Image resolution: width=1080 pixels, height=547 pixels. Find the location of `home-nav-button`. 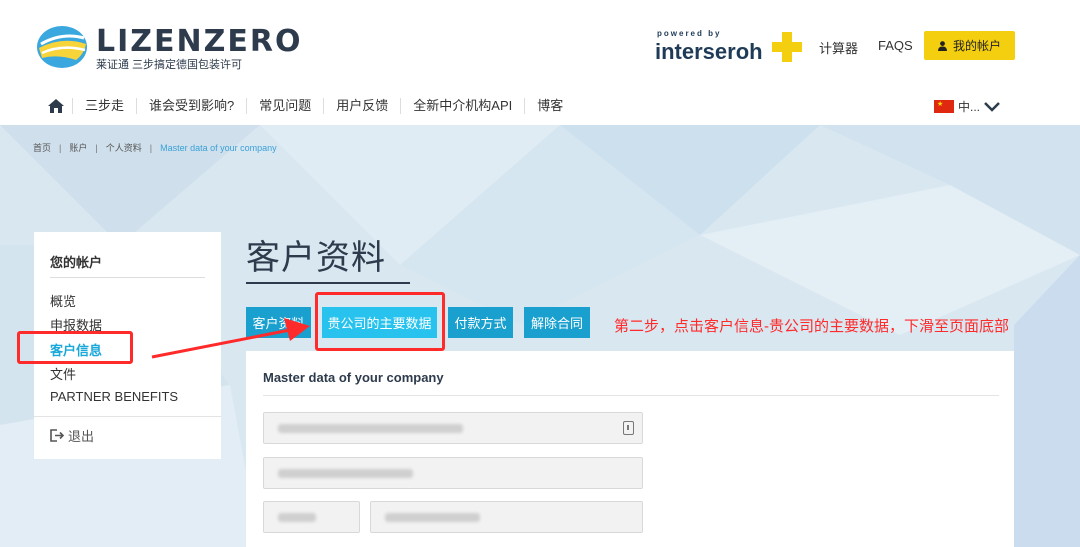

home-nav-button is located at coordinates (56, 106).